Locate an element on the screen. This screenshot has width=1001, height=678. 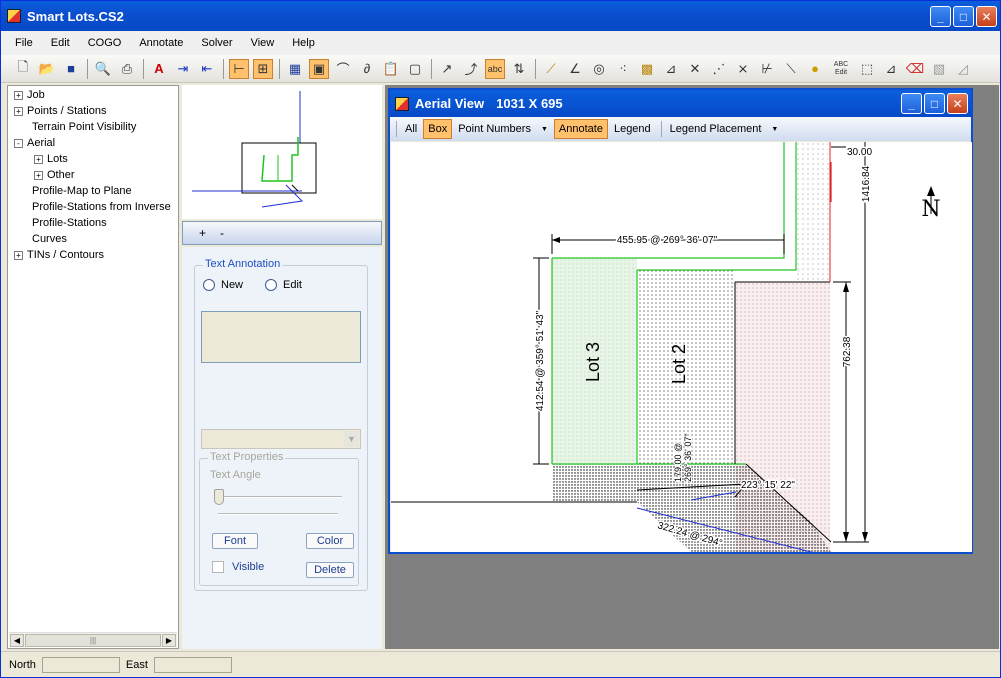
scroll-right-icon: ▶ is located at coordinates (169, 640).